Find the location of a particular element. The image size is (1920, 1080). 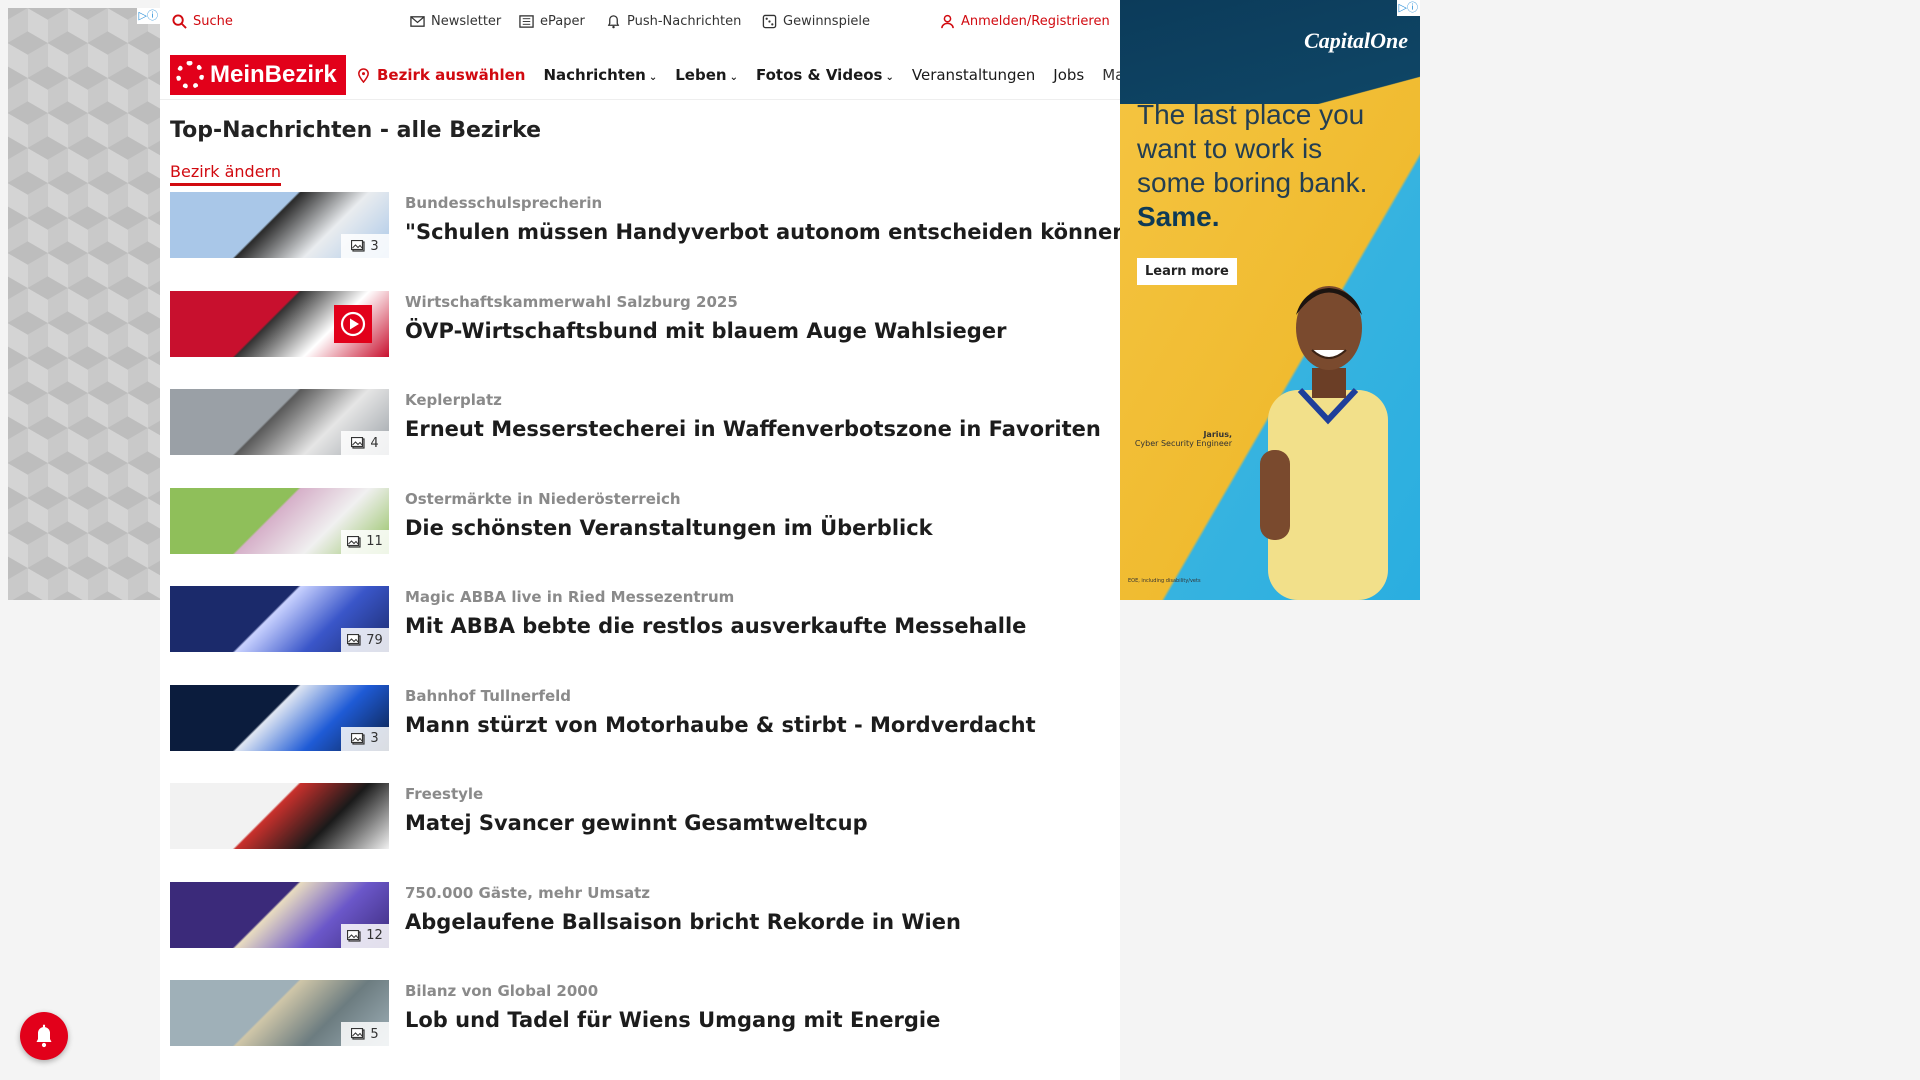

push-notifications-link: Push-Nachrichten is located at coordinates (673, 21).